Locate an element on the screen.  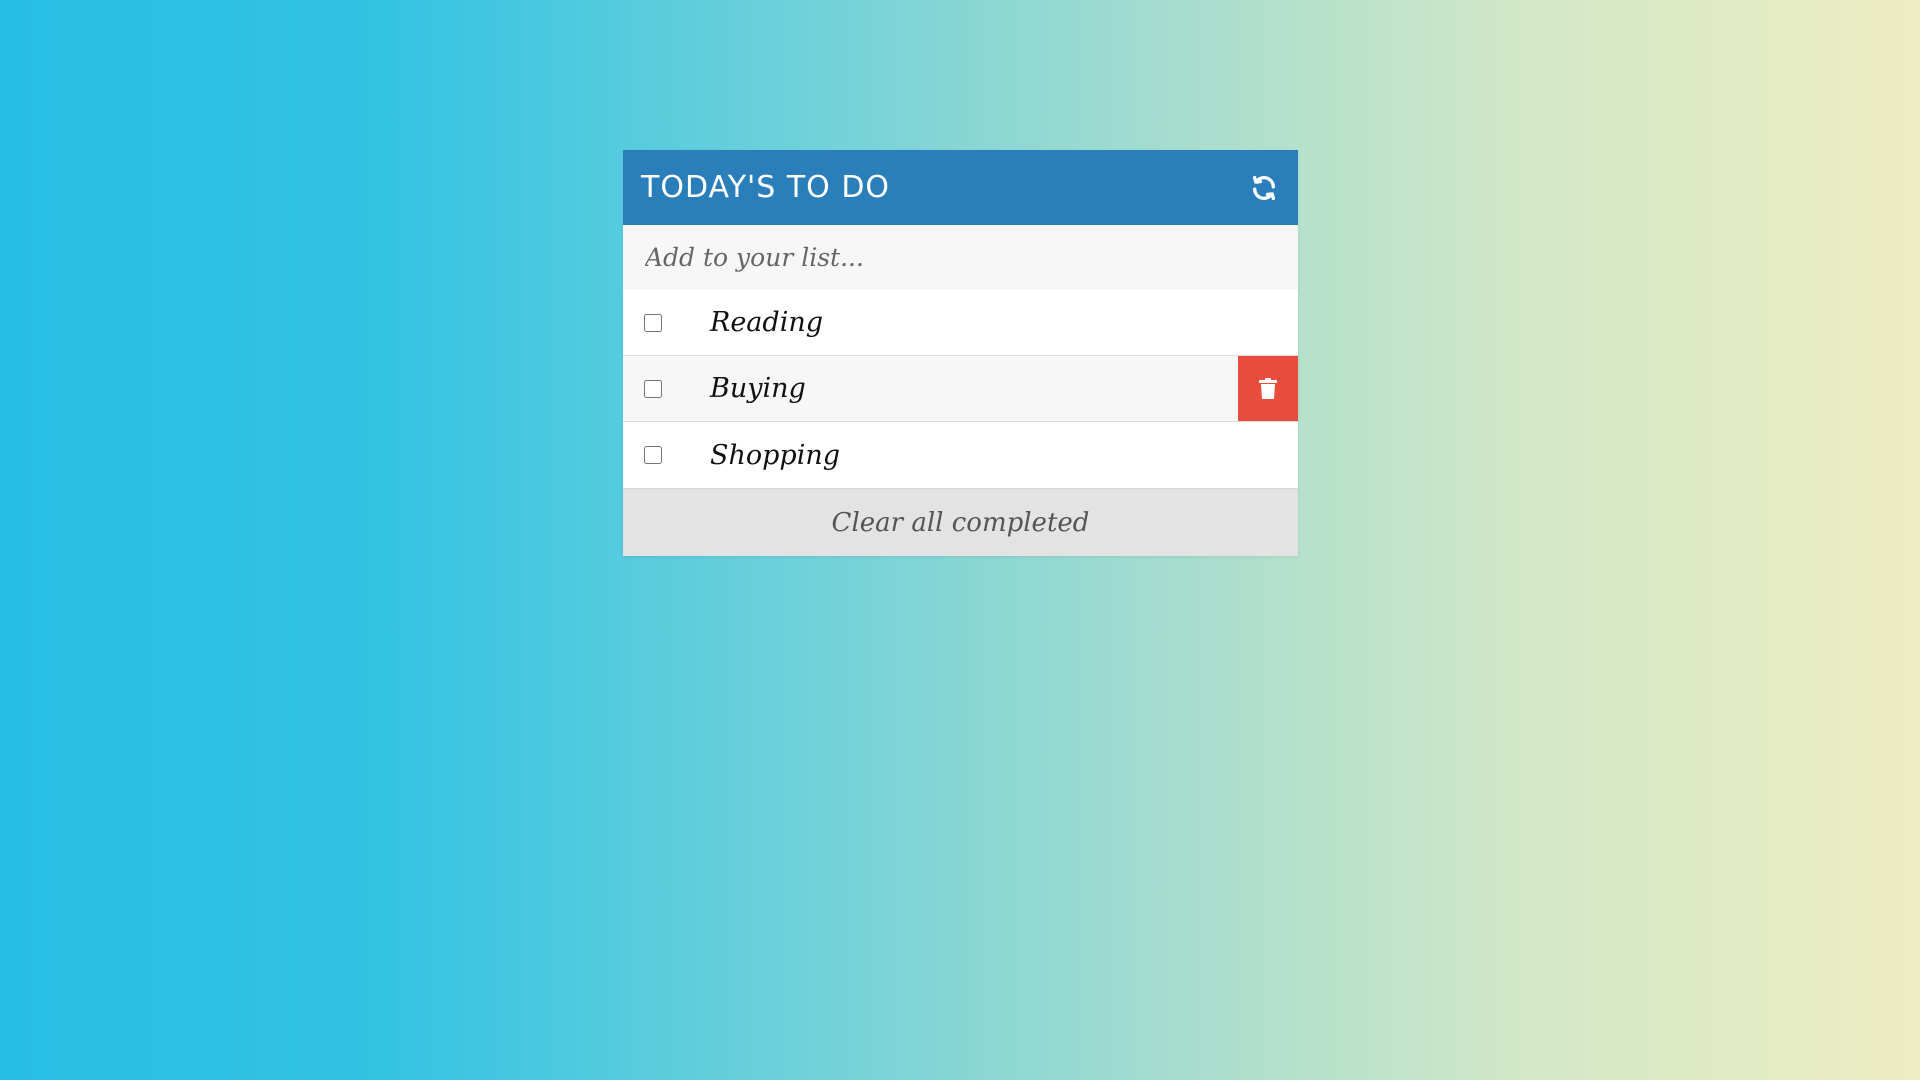
todo-card: TODAY'S TO DO Reading Buying is located at coordinates (960, 353).